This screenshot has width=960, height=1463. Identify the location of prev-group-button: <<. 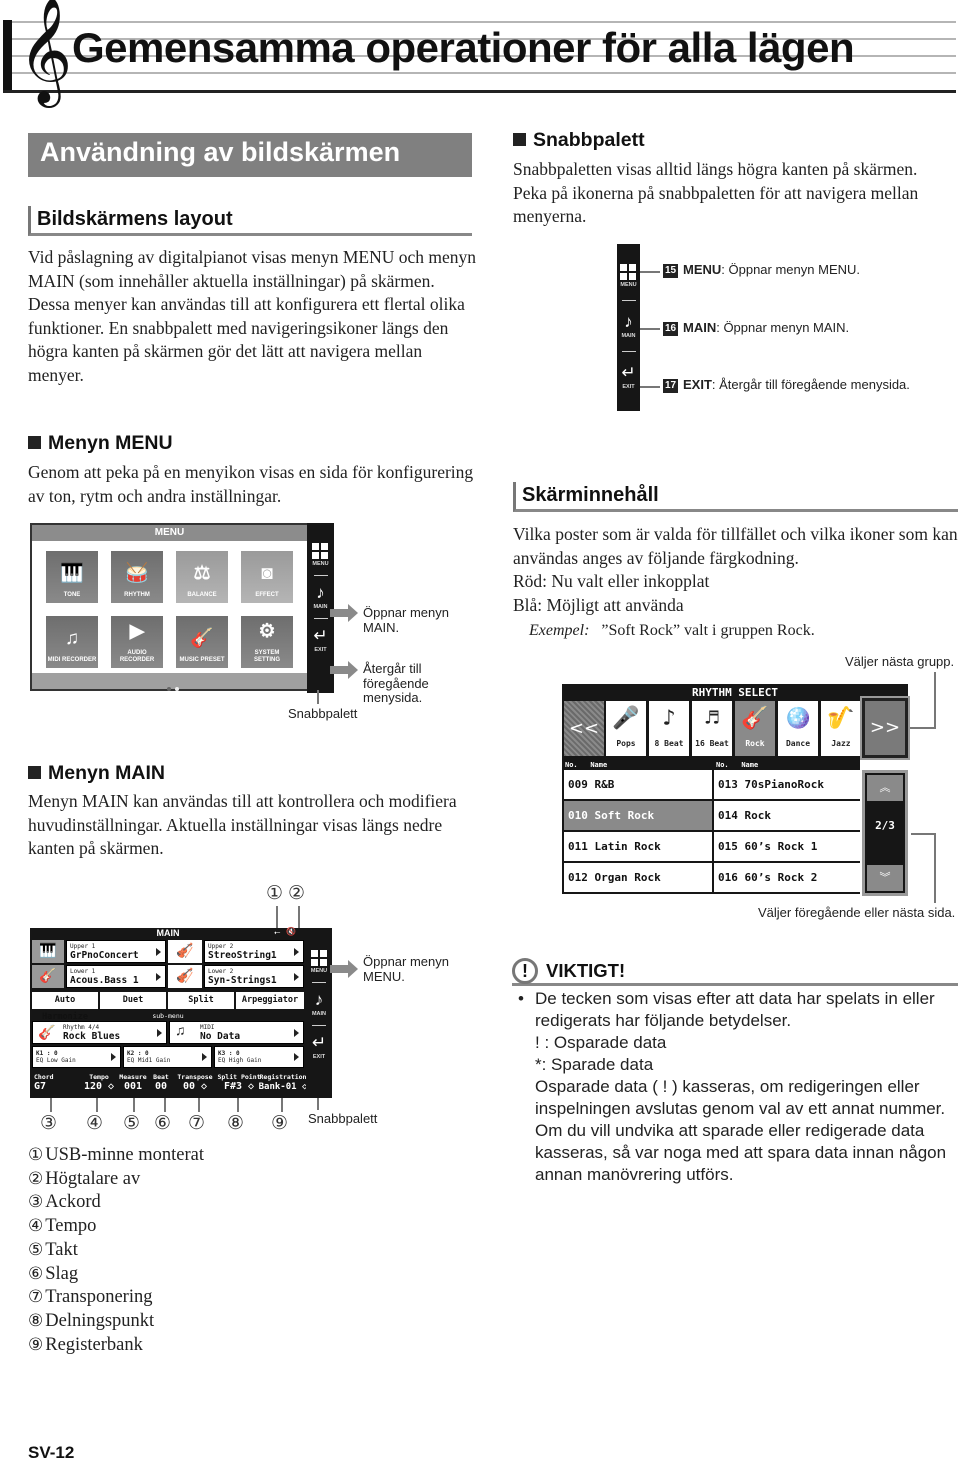
(584, 728).